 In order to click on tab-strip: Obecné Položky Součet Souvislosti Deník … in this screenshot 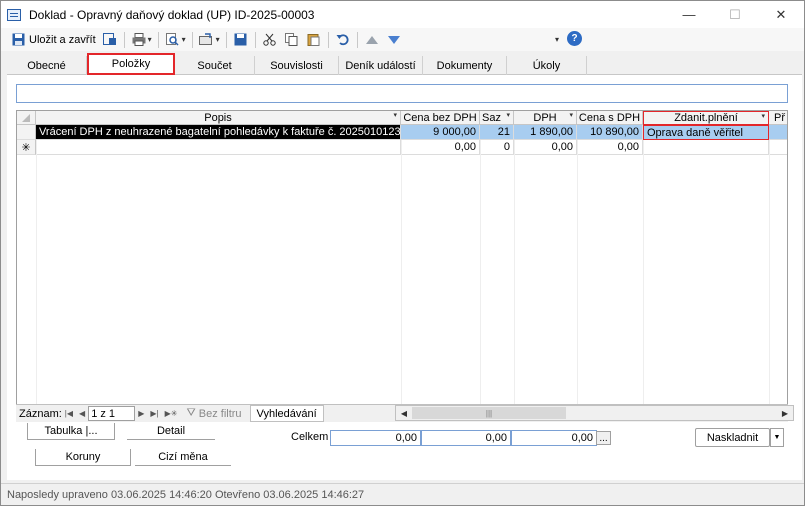, I will do `click(404, 64)`.